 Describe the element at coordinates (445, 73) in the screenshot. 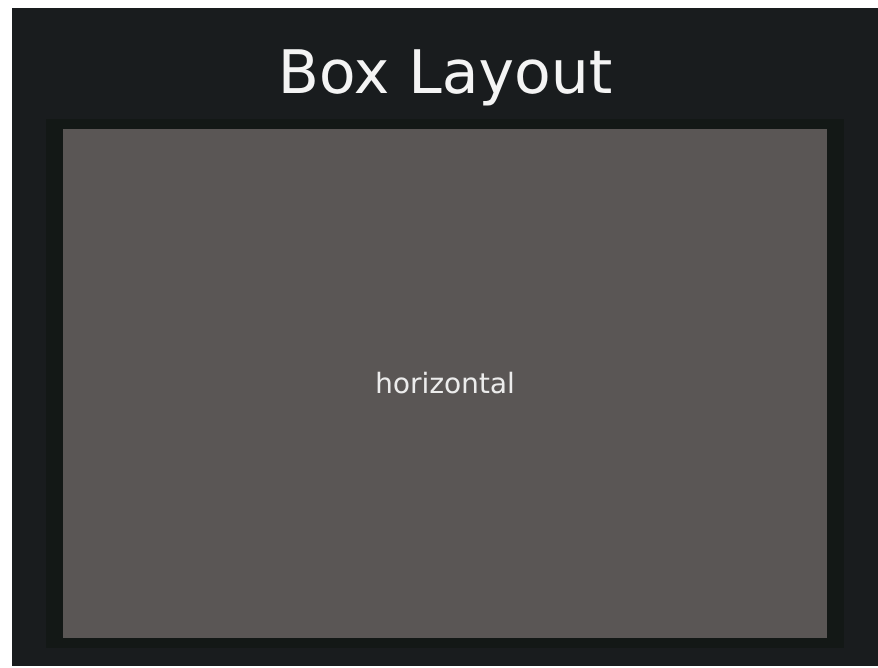

I see `title: Box Layout` at that location.